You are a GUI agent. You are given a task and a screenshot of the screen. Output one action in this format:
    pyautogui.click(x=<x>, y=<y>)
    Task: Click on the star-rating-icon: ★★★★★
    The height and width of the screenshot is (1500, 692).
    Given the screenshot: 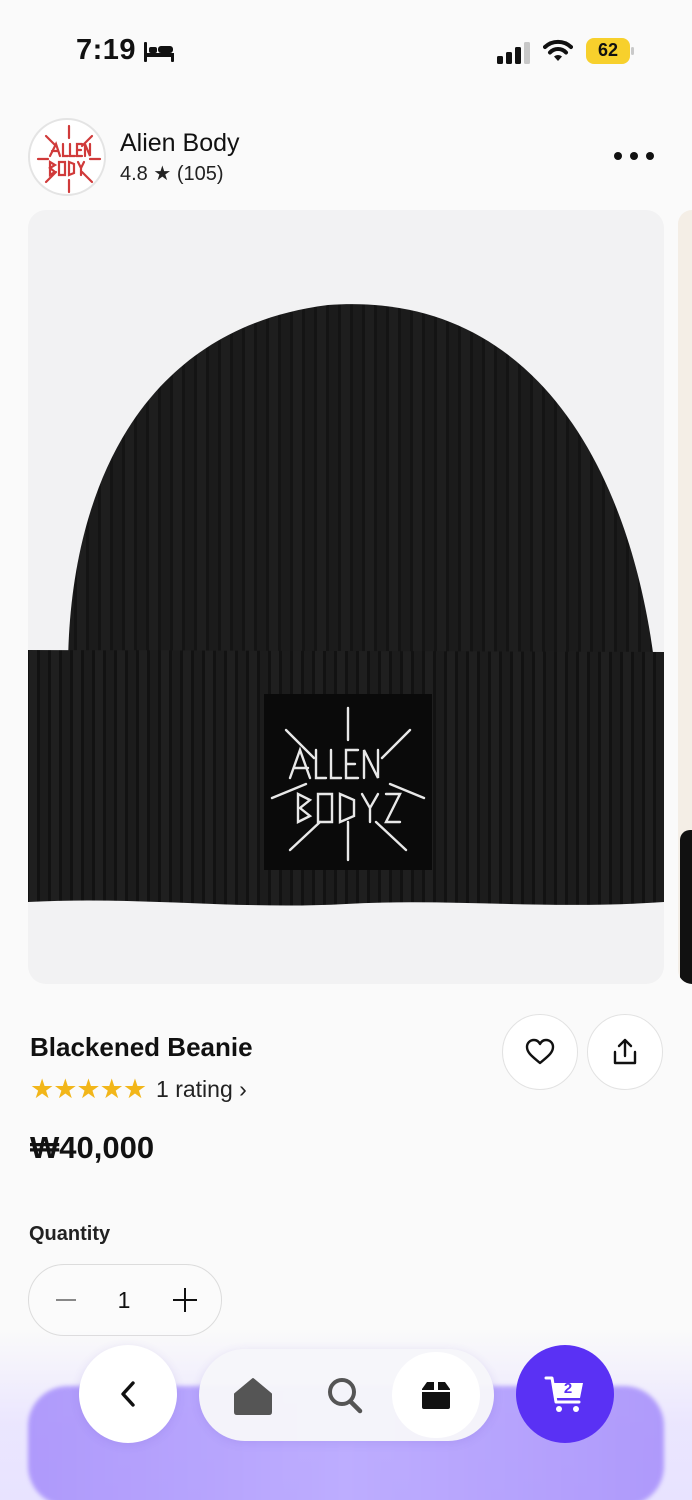 What is the action you would take?
    pyautogui.click(x=88, y=1089)
    